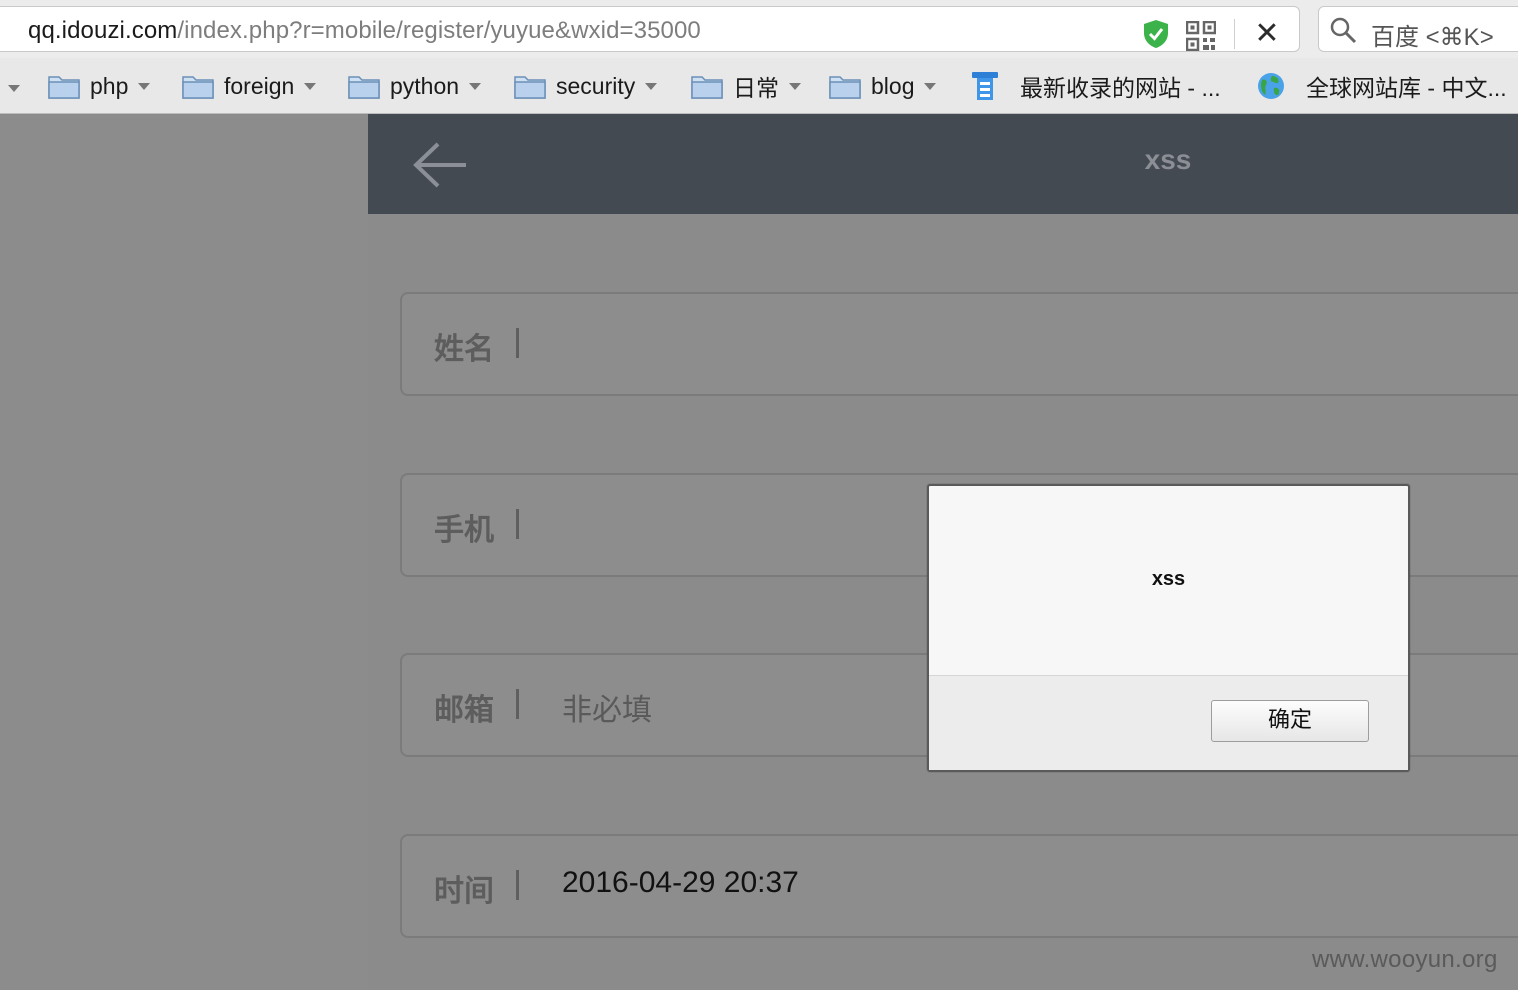 Image resolution: width=1518 pixels, height=990 pixels. What do you see at coordinates (943, 164) in the screenshot?
I see `app-header: xss` at bounding box center [943, 164].